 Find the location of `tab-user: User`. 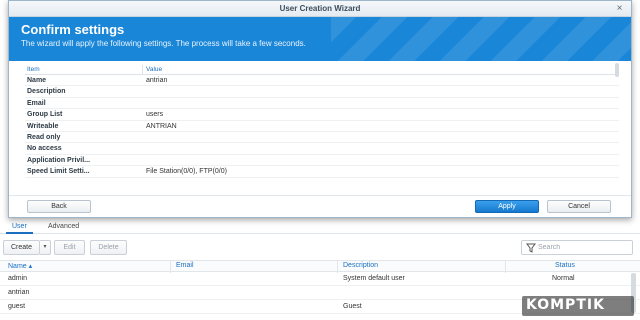

tab-user: User is located at coordinates (19, 227).